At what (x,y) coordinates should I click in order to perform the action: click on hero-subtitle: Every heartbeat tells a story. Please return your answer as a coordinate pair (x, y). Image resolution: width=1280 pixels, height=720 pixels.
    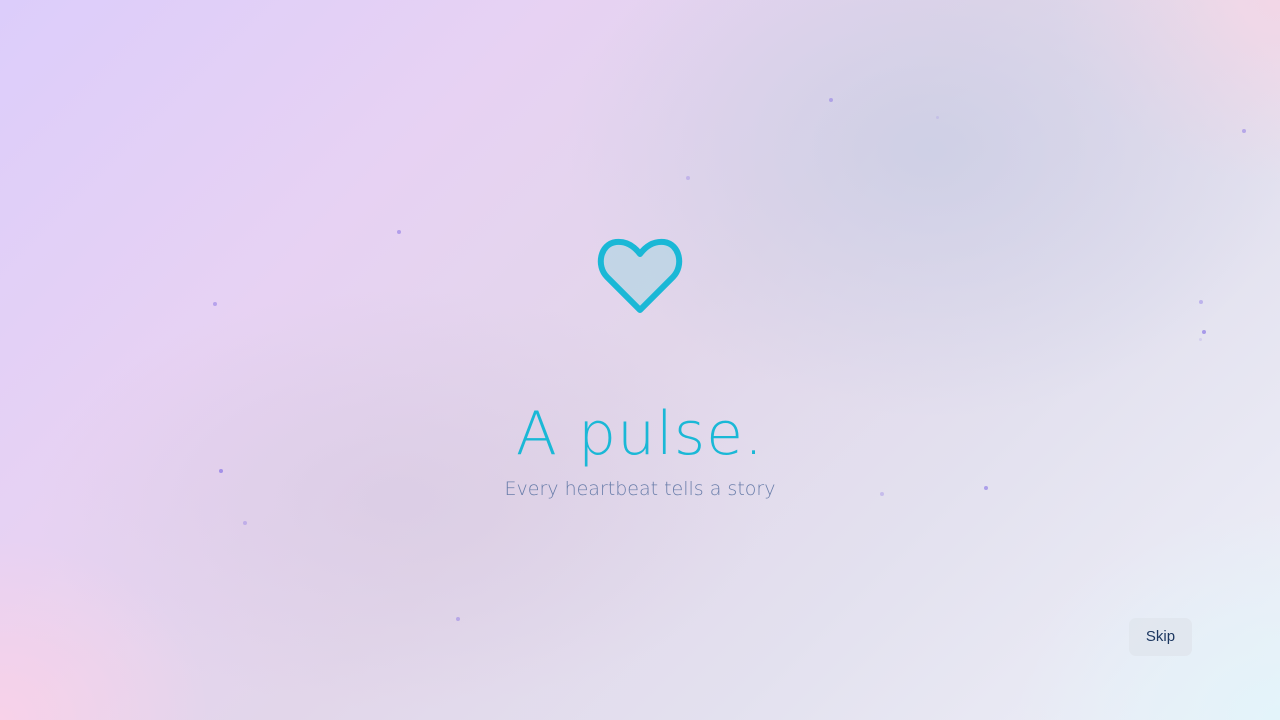
    Looking at the image, I should click on (640, 489).